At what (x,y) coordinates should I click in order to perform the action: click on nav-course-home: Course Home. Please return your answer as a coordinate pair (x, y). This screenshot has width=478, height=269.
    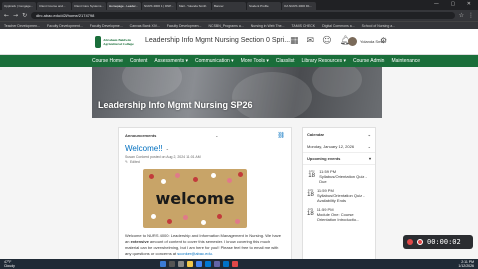
    Looking at the image, I should click on (107, 61).